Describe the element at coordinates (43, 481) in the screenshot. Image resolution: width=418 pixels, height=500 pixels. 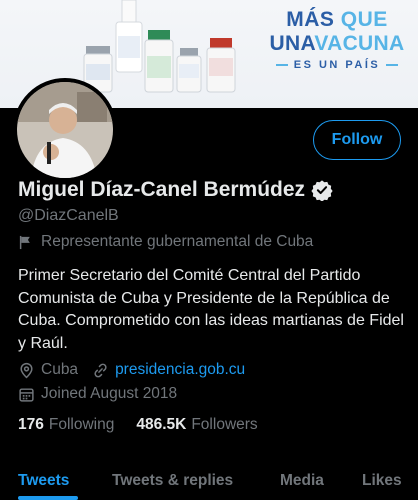
I see `tab-tweets: Tweets` at that location.